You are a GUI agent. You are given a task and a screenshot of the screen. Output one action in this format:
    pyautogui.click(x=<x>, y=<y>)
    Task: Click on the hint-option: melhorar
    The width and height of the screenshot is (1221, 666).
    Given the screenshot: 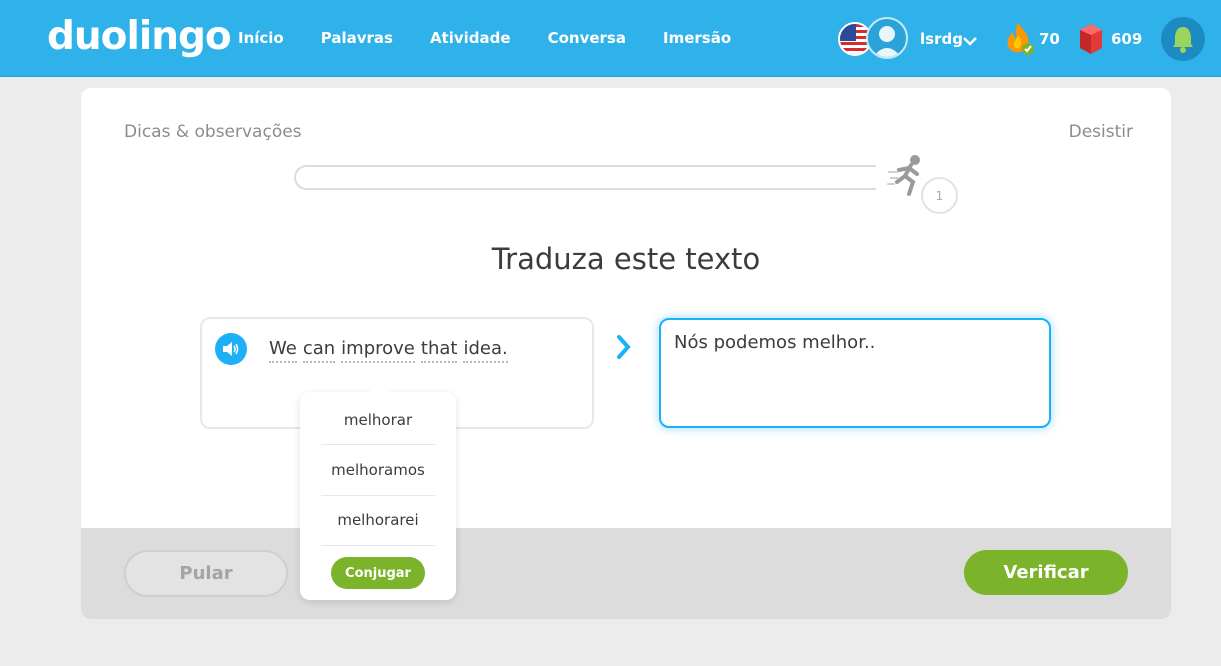 What is the action you would take?
    pyautogui.click(x=378, y=420)
    